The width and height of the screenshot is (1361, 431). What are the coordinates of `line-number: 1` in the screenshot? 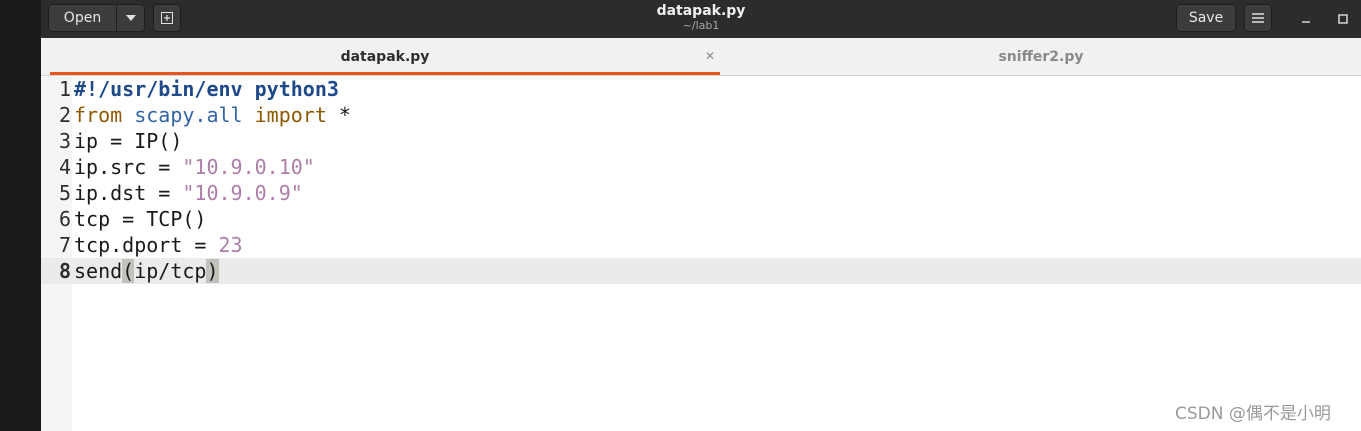 It's located at (64, 89).